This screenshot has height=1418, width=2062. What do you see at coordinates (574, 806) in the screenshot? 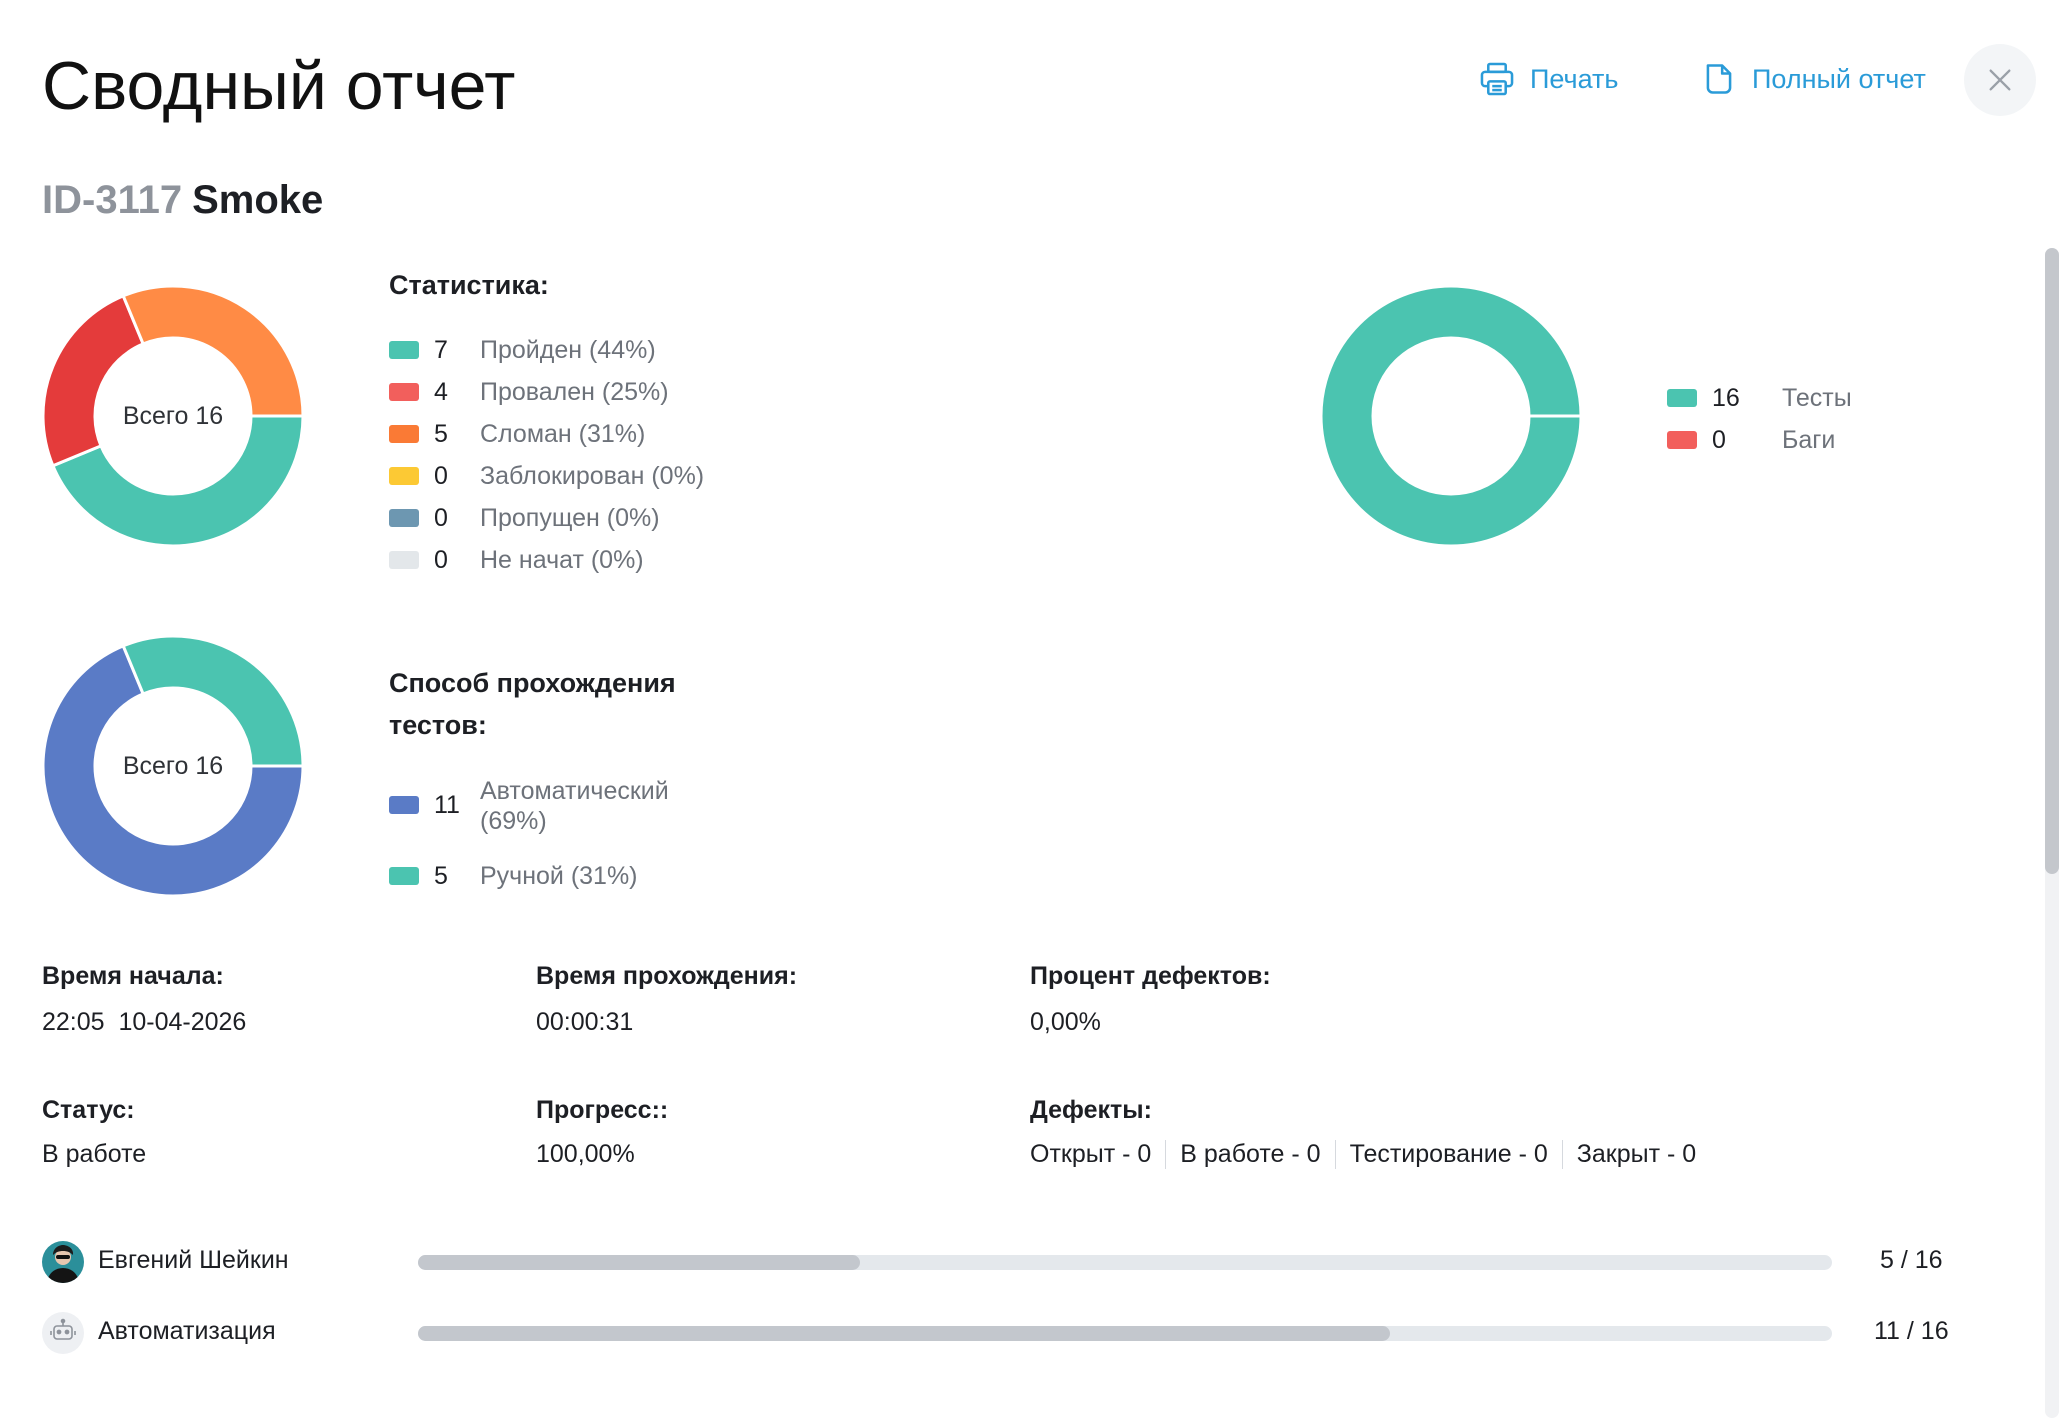
I see `legend-label: Автоматический (69%)` at bounding box center [574, 806].